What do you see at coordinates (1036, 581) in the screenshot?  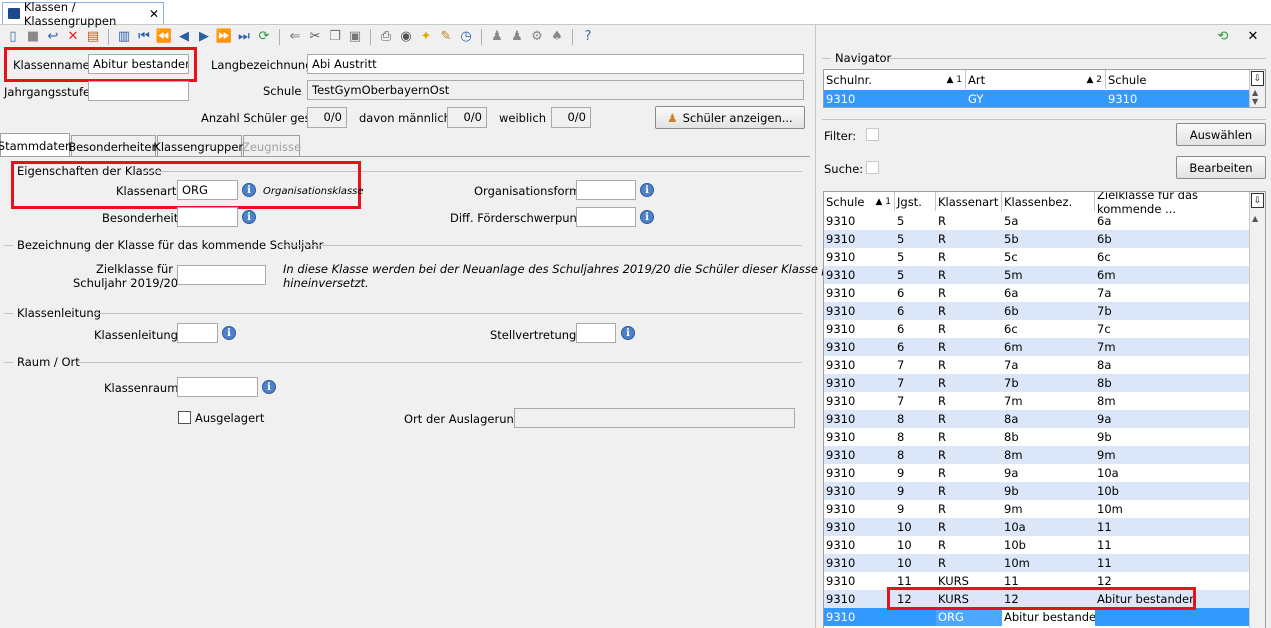 I see `table-row: 9310 11 KURS 11 12` at bounding box center [1036, 581].